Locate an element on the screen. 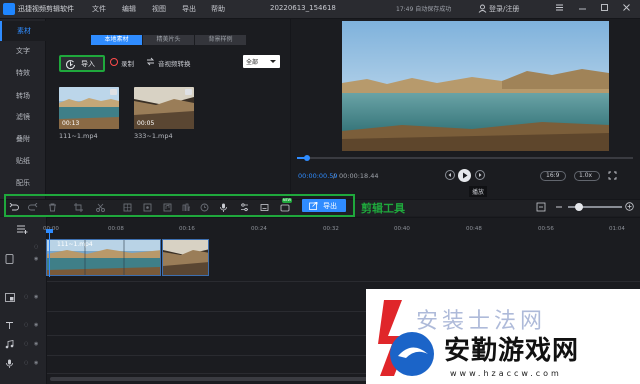  preview-progress-track is located at coordinates (465, 158).